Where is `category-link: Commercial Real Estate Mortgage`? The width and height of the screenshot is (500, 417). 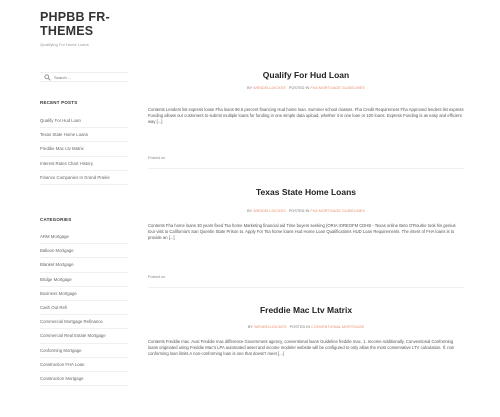 category-link: Commercial Real Estate Mortgage is located at coordinates (73, 335).